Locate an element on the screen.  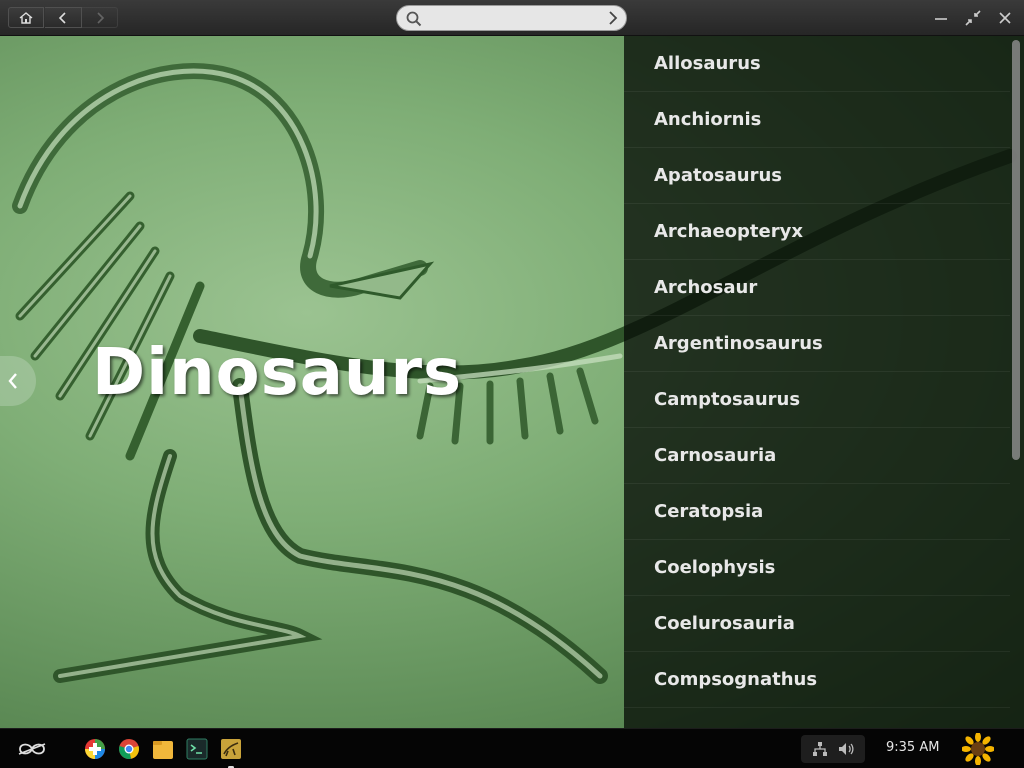
home-button is located at coordinates (26, 17).